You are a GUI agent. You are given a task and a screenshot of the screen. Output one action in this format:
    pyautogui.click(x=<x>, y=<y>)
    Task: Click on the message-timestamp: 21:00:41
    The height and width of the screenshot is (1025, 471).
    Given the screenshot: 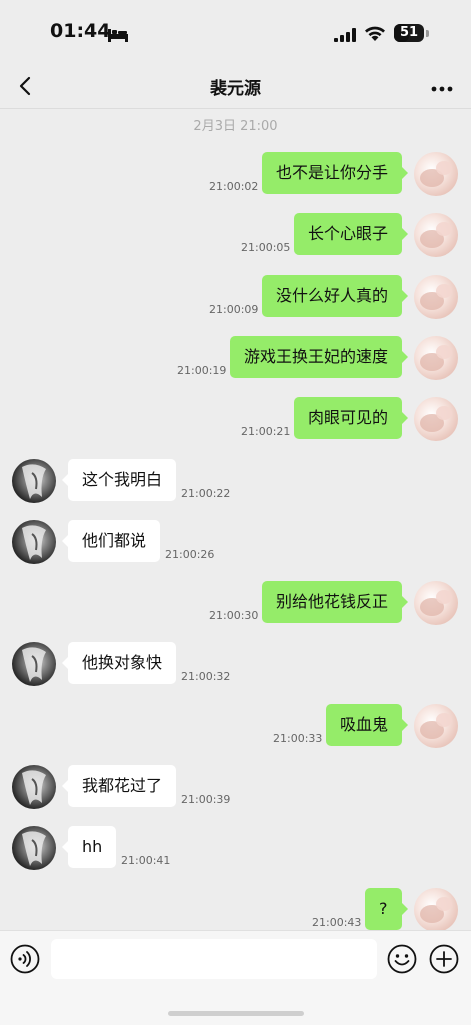 What is the action you would take?
    pyautogui.click(x=146, y=860)
    